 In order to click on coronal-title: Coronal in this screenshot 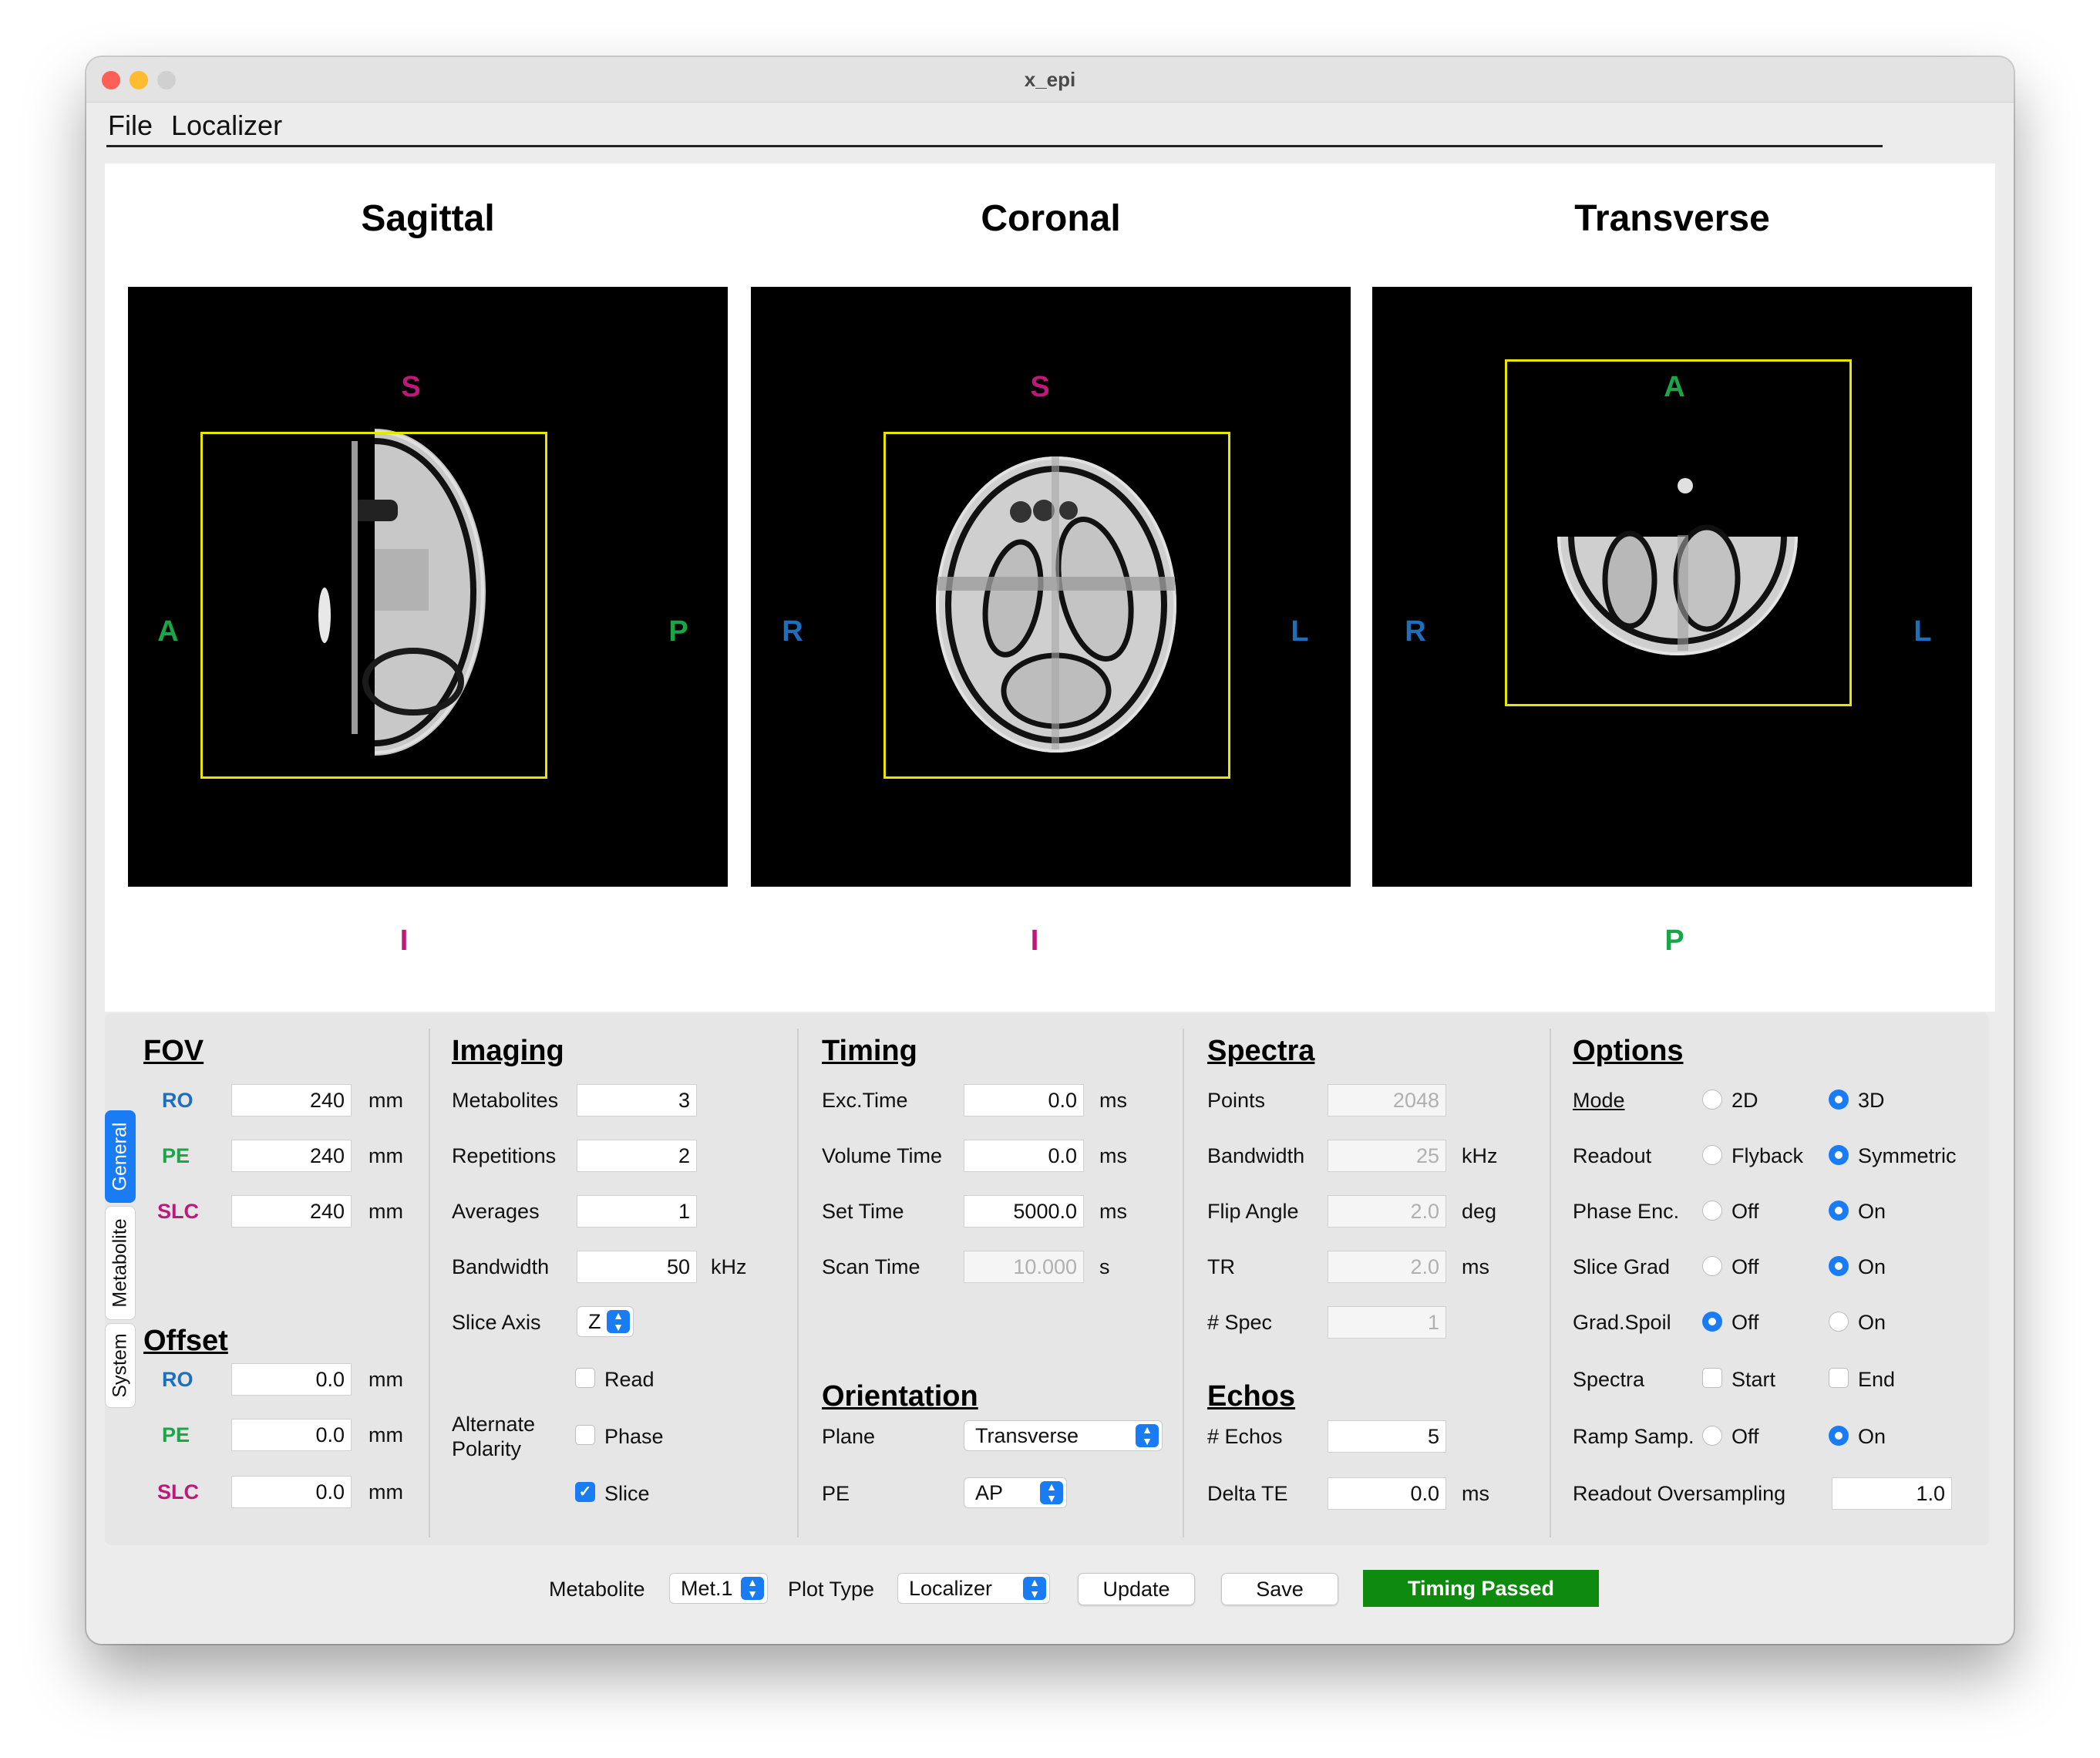, I will do `click(1051, 218)`.